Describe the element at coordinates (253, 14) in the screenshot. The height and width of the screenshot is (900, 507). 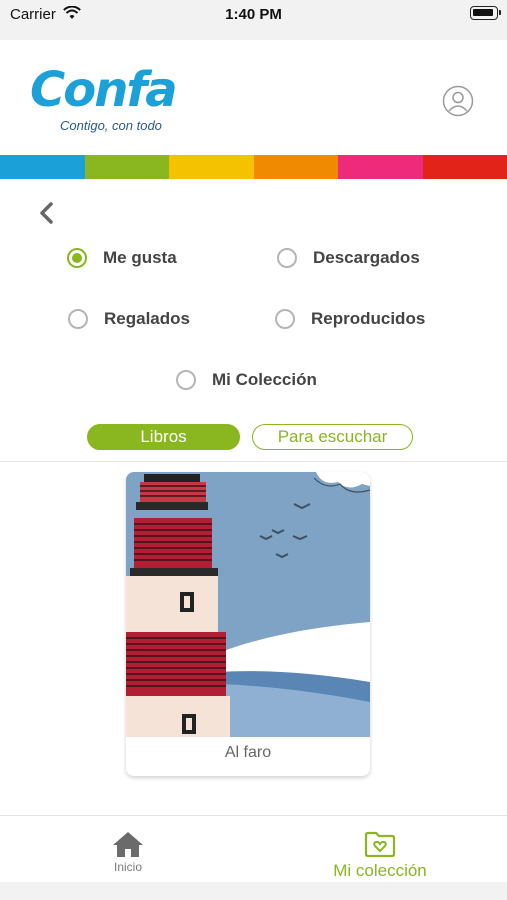
I see `status-time: 1:40 PM` at that location.